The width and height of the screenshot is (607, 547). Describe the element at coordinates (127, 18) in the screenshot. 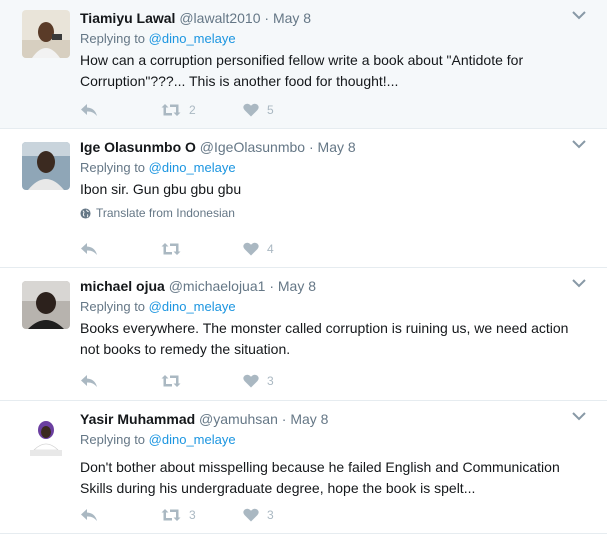

I see `author-name: Tiamiyu Lawal` at that location.